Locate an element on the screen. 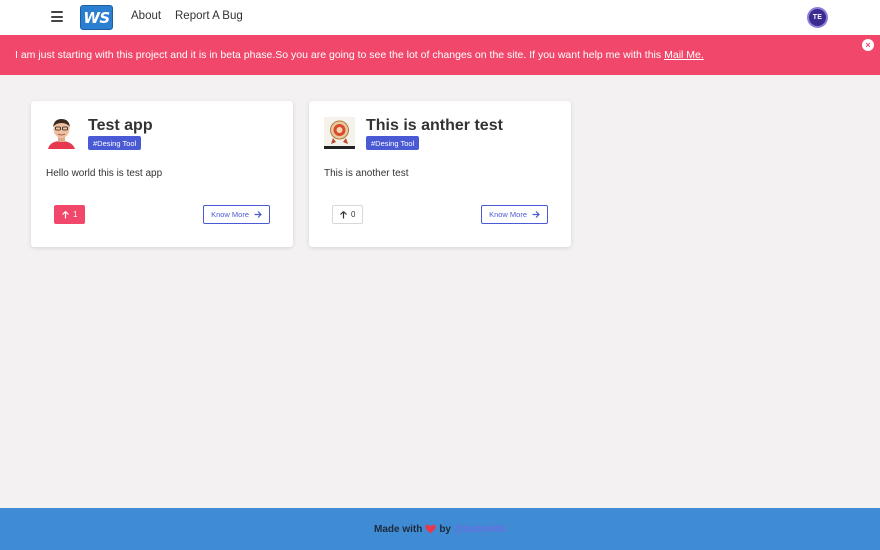 Image resolution: width=880 pixels, height=550 pixels. card-title: Test app is located at coordinates (120, 126).